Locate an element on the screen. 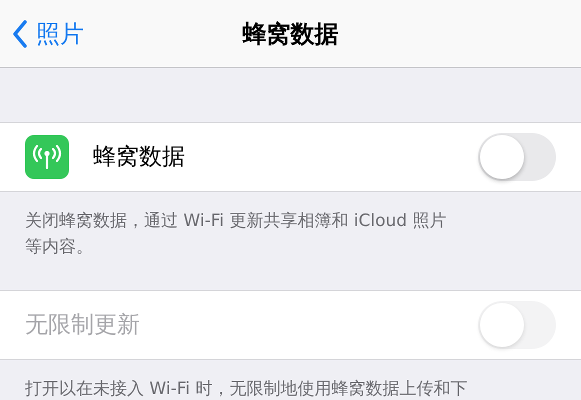 The width and height of the screenshot is (581, 400). footer-text: 关闭蜂窝数据，通过 Wi-Fi 更新共享相簿和 iCloud 照片 is located at coordinates (236, 221).